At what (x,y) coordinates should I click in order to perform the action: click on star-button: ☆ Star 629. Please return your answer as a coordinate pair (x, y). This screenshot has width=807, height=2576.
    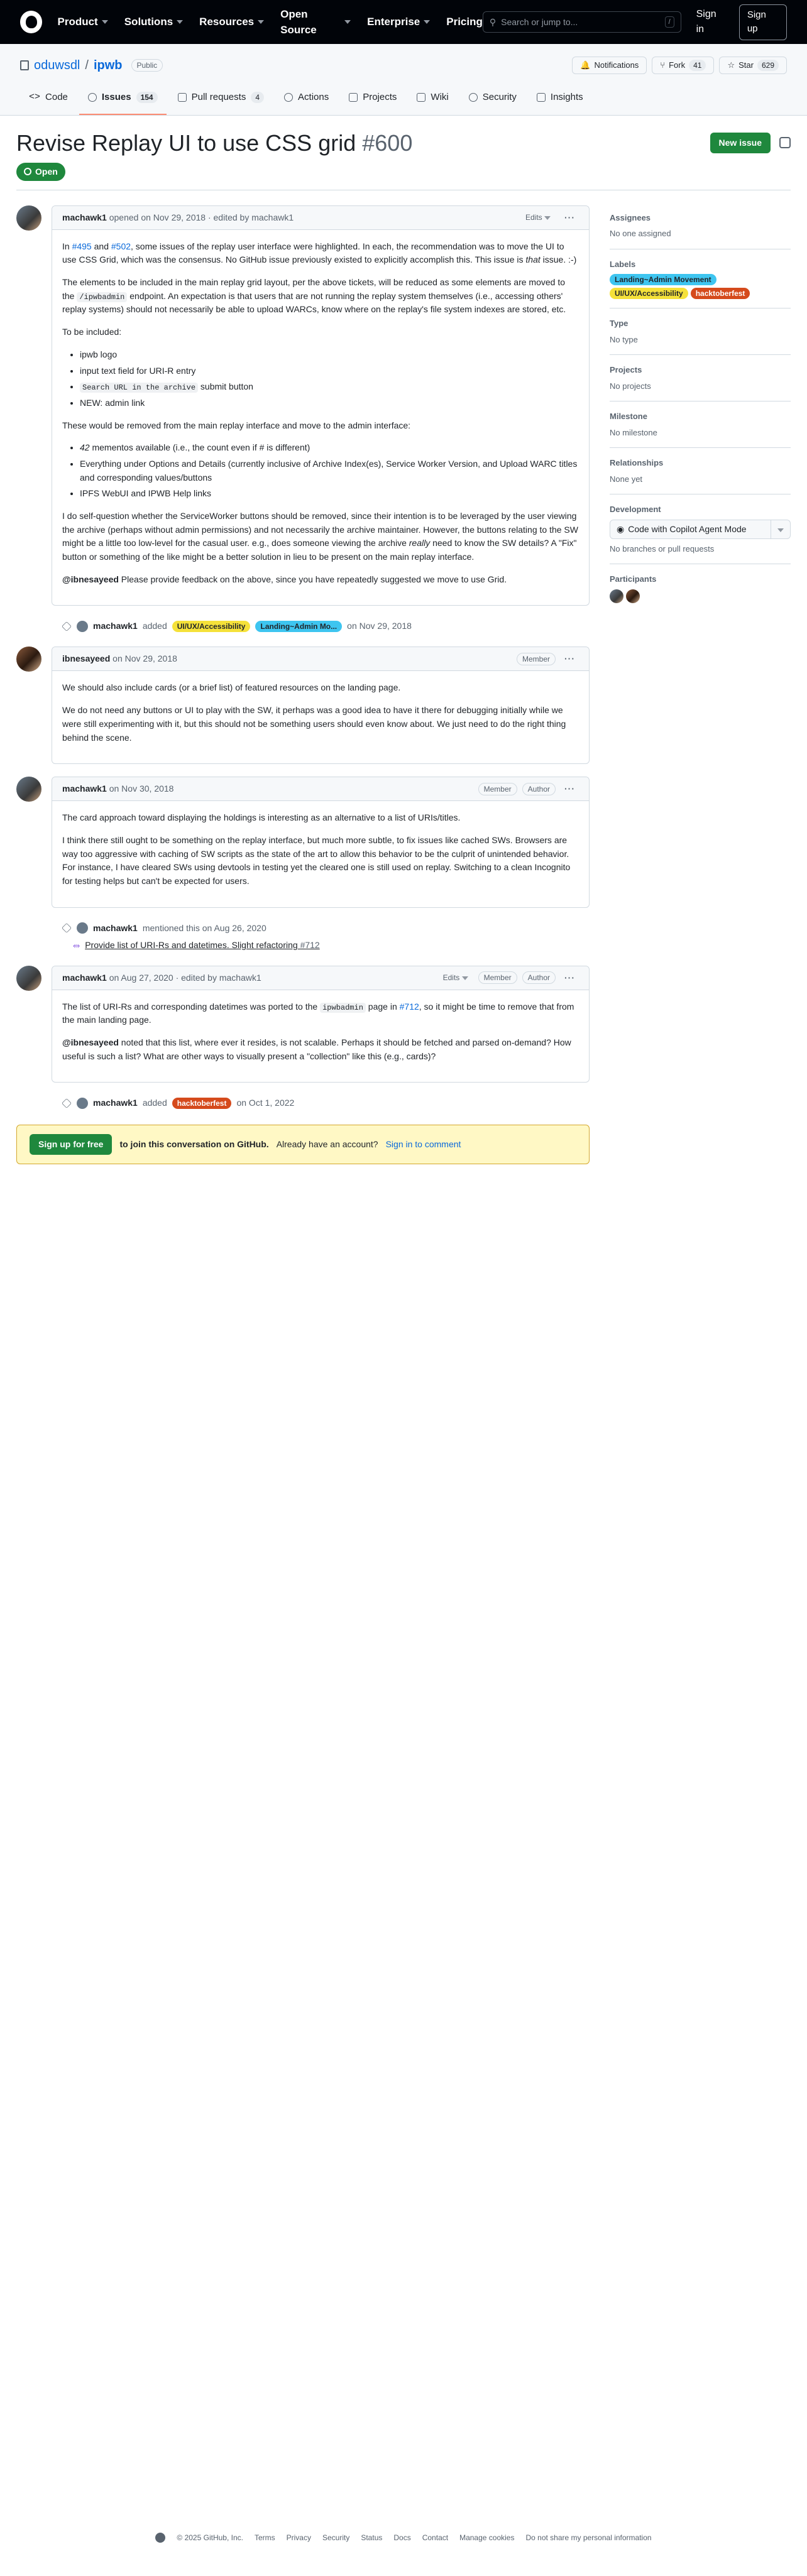
    Looking at the image, I should click on (753, 65).